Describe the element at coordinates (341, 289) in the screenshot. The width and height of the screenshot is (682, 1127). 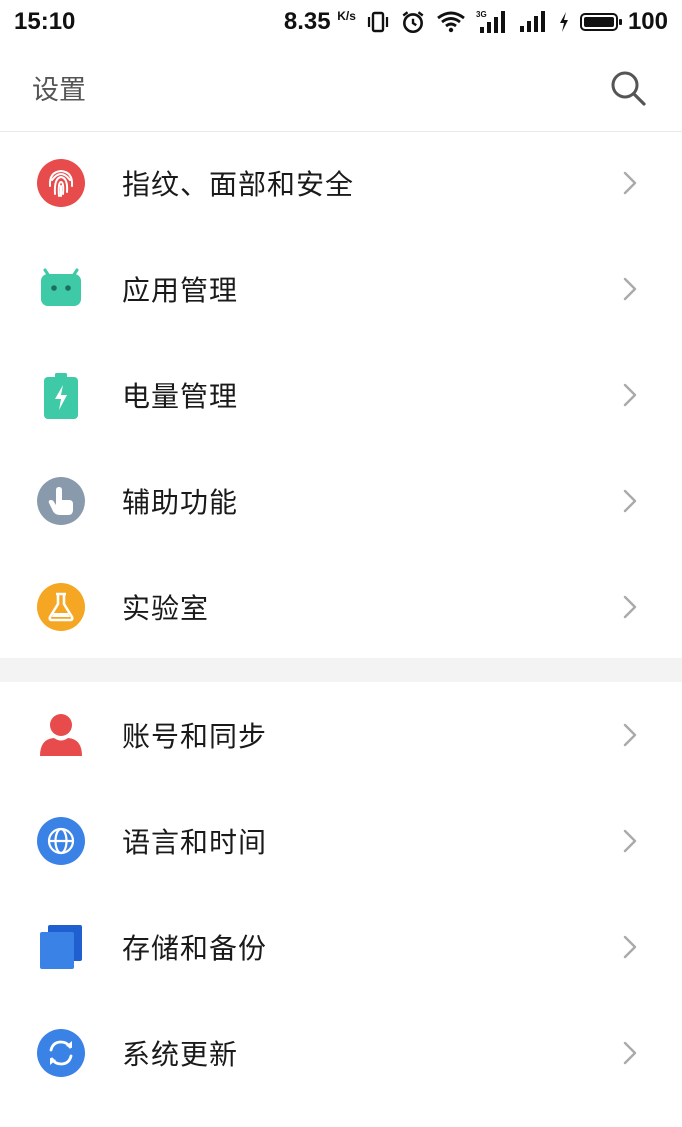
I see `settings-item-app-management: 应用管理` at that location.